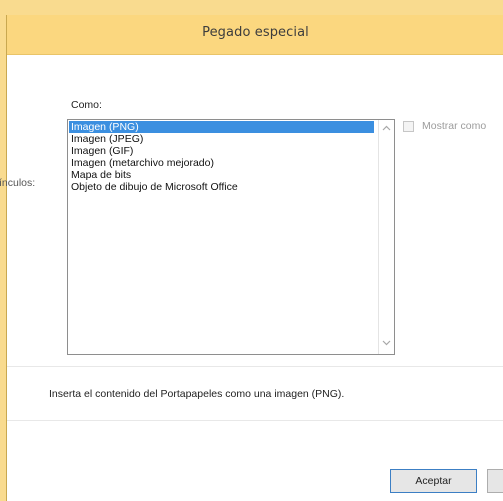  Describe the element at coordinates (386, 237) in the screenshot. I see `list-scrollbar` at that location.